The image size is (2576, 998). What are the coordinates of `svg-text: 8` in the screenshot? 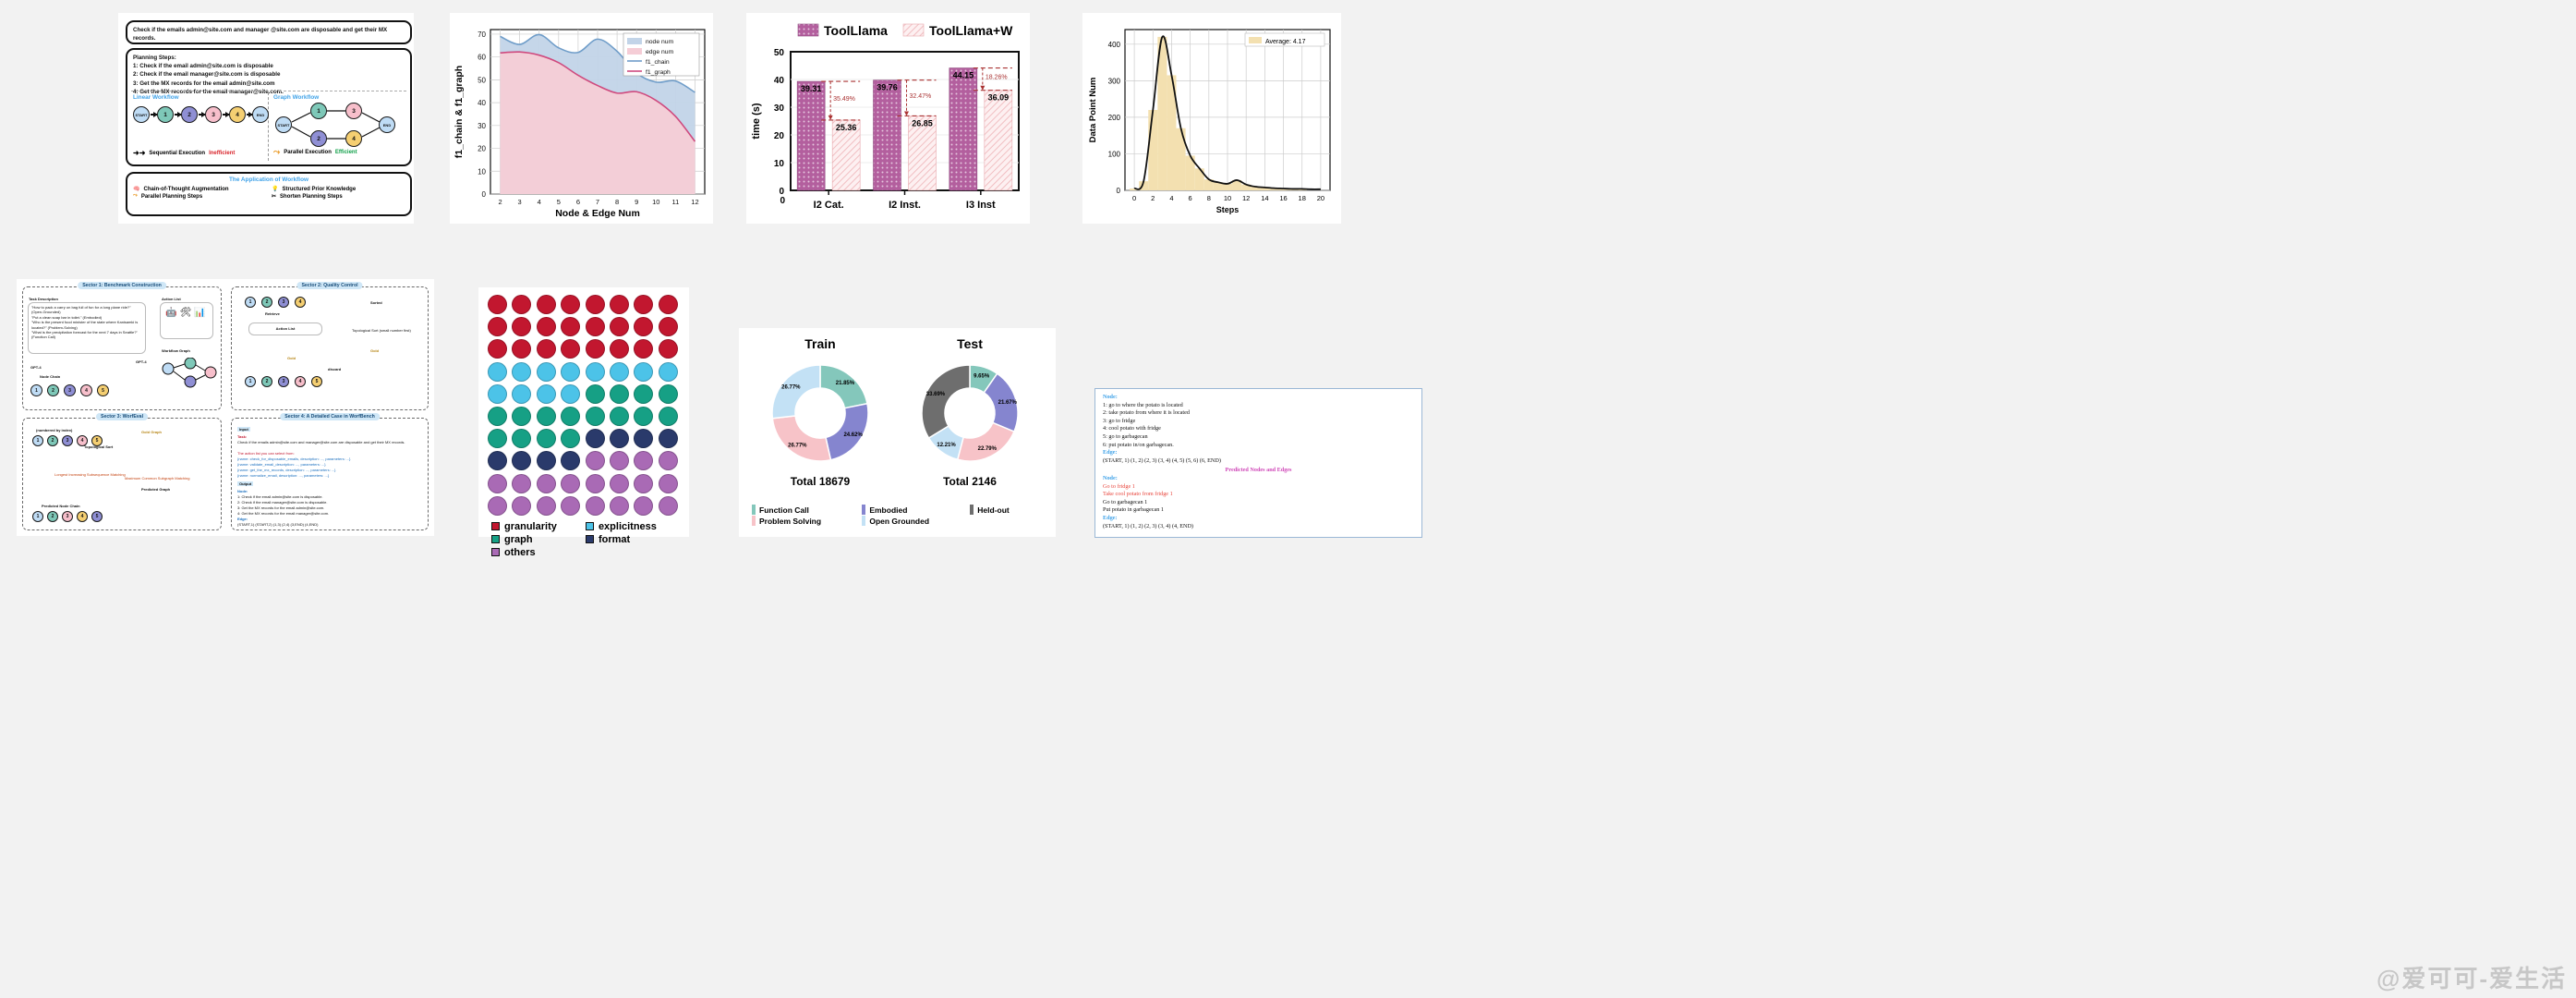 It's located at (617, 202).